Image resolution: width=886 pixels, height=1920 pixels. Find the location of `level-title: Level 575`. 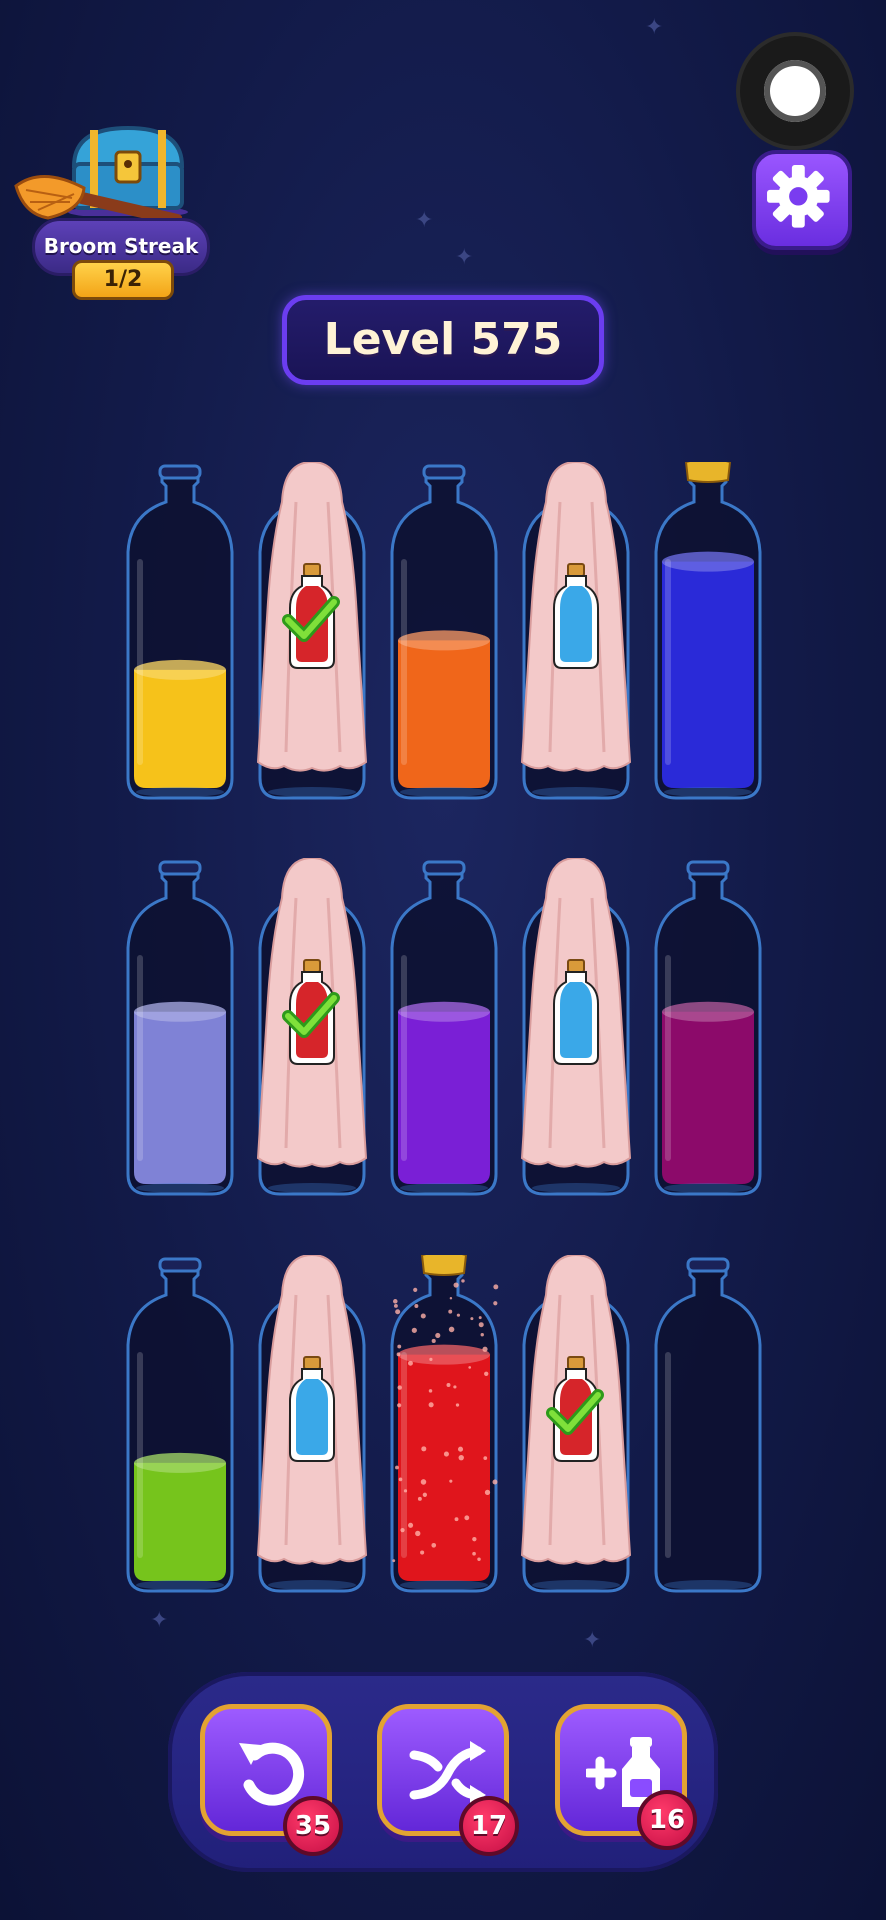

level-title: Level 575 is located at coordinates (443, 340).